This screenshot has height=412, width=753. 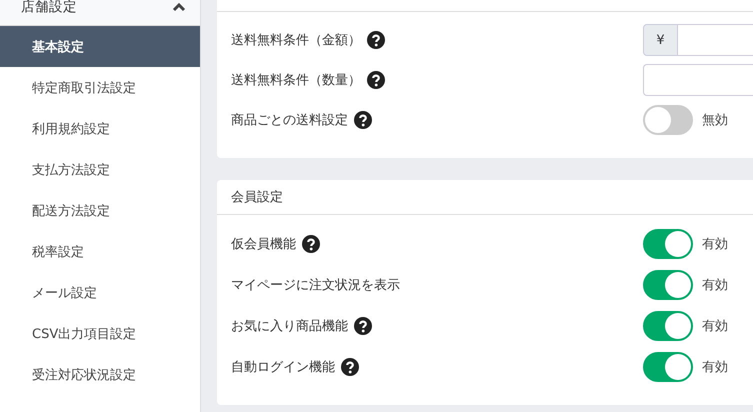 What do you see at coordinates (100, 292) in the screenshot?
I see `sidebar-item: メール設定` at bounding box center [100, 292].